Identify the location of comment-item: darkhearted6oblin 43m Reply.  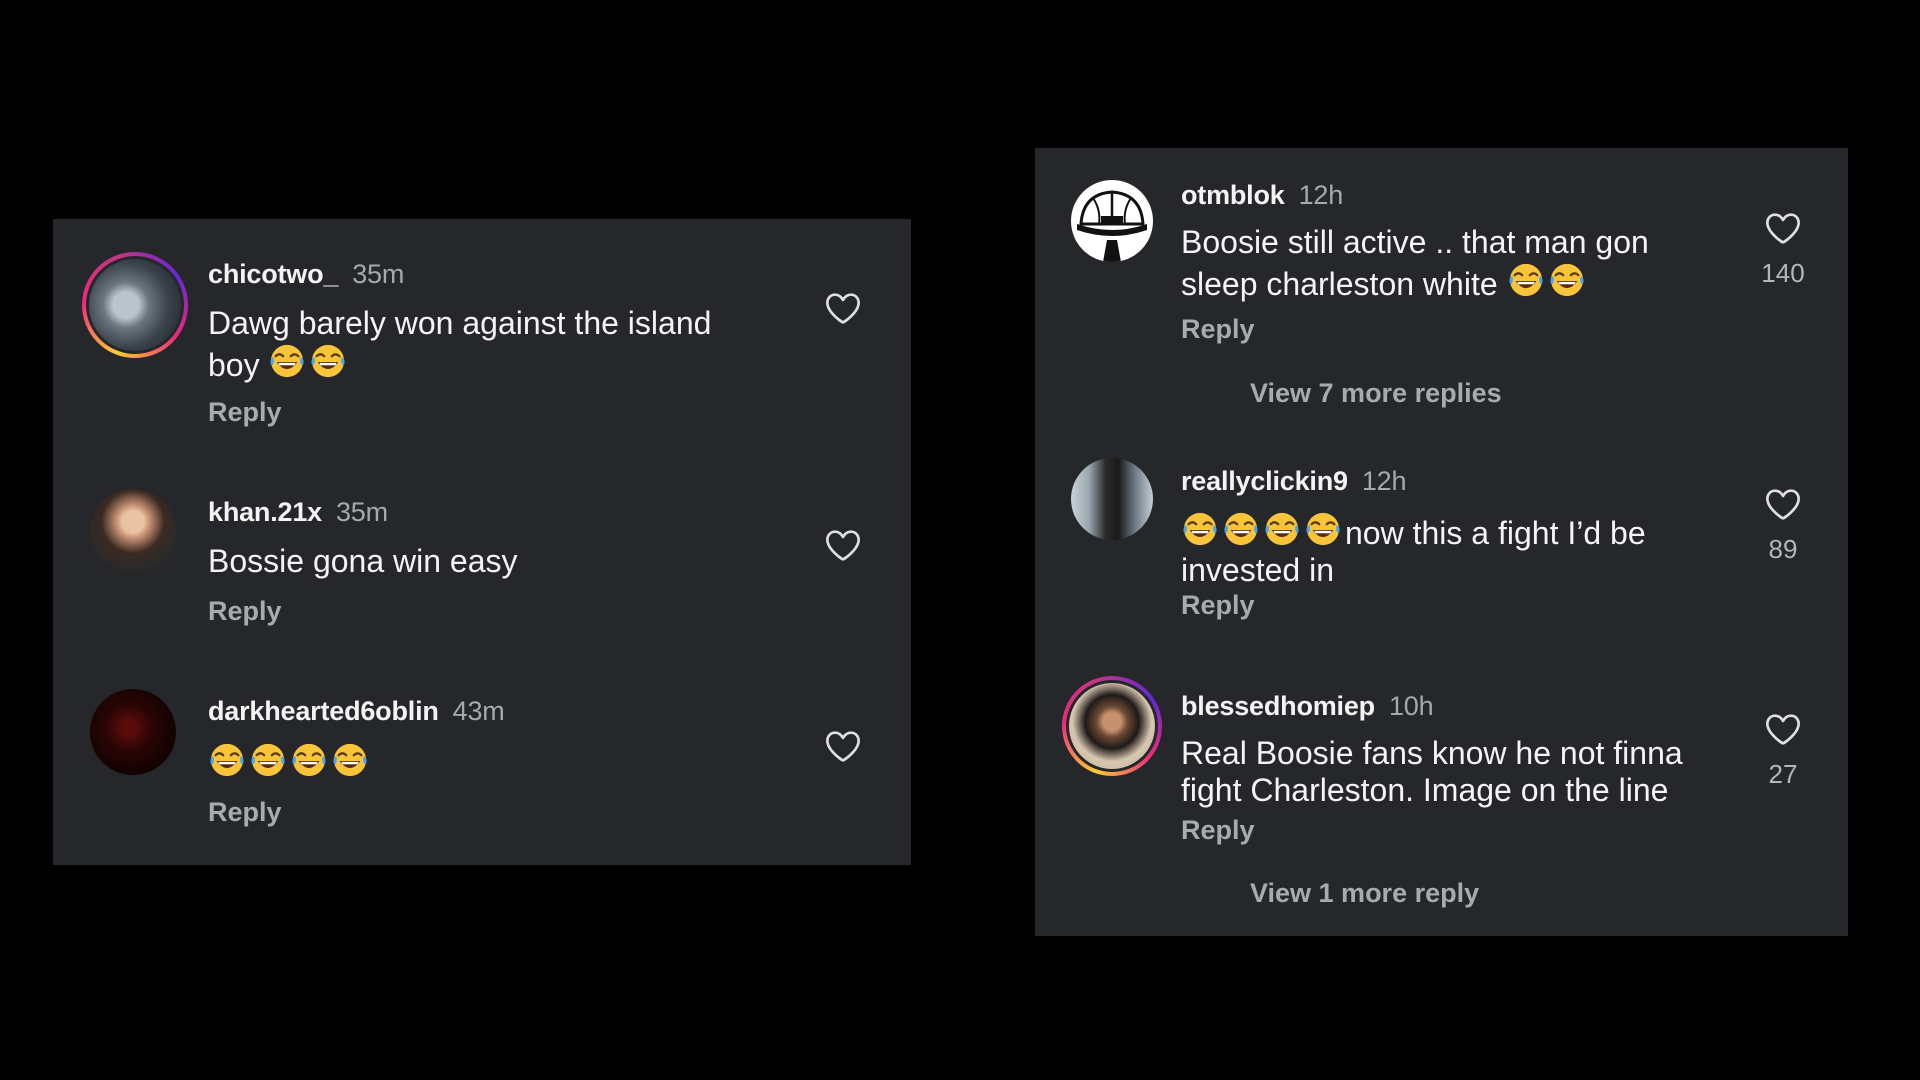
(482, 757).